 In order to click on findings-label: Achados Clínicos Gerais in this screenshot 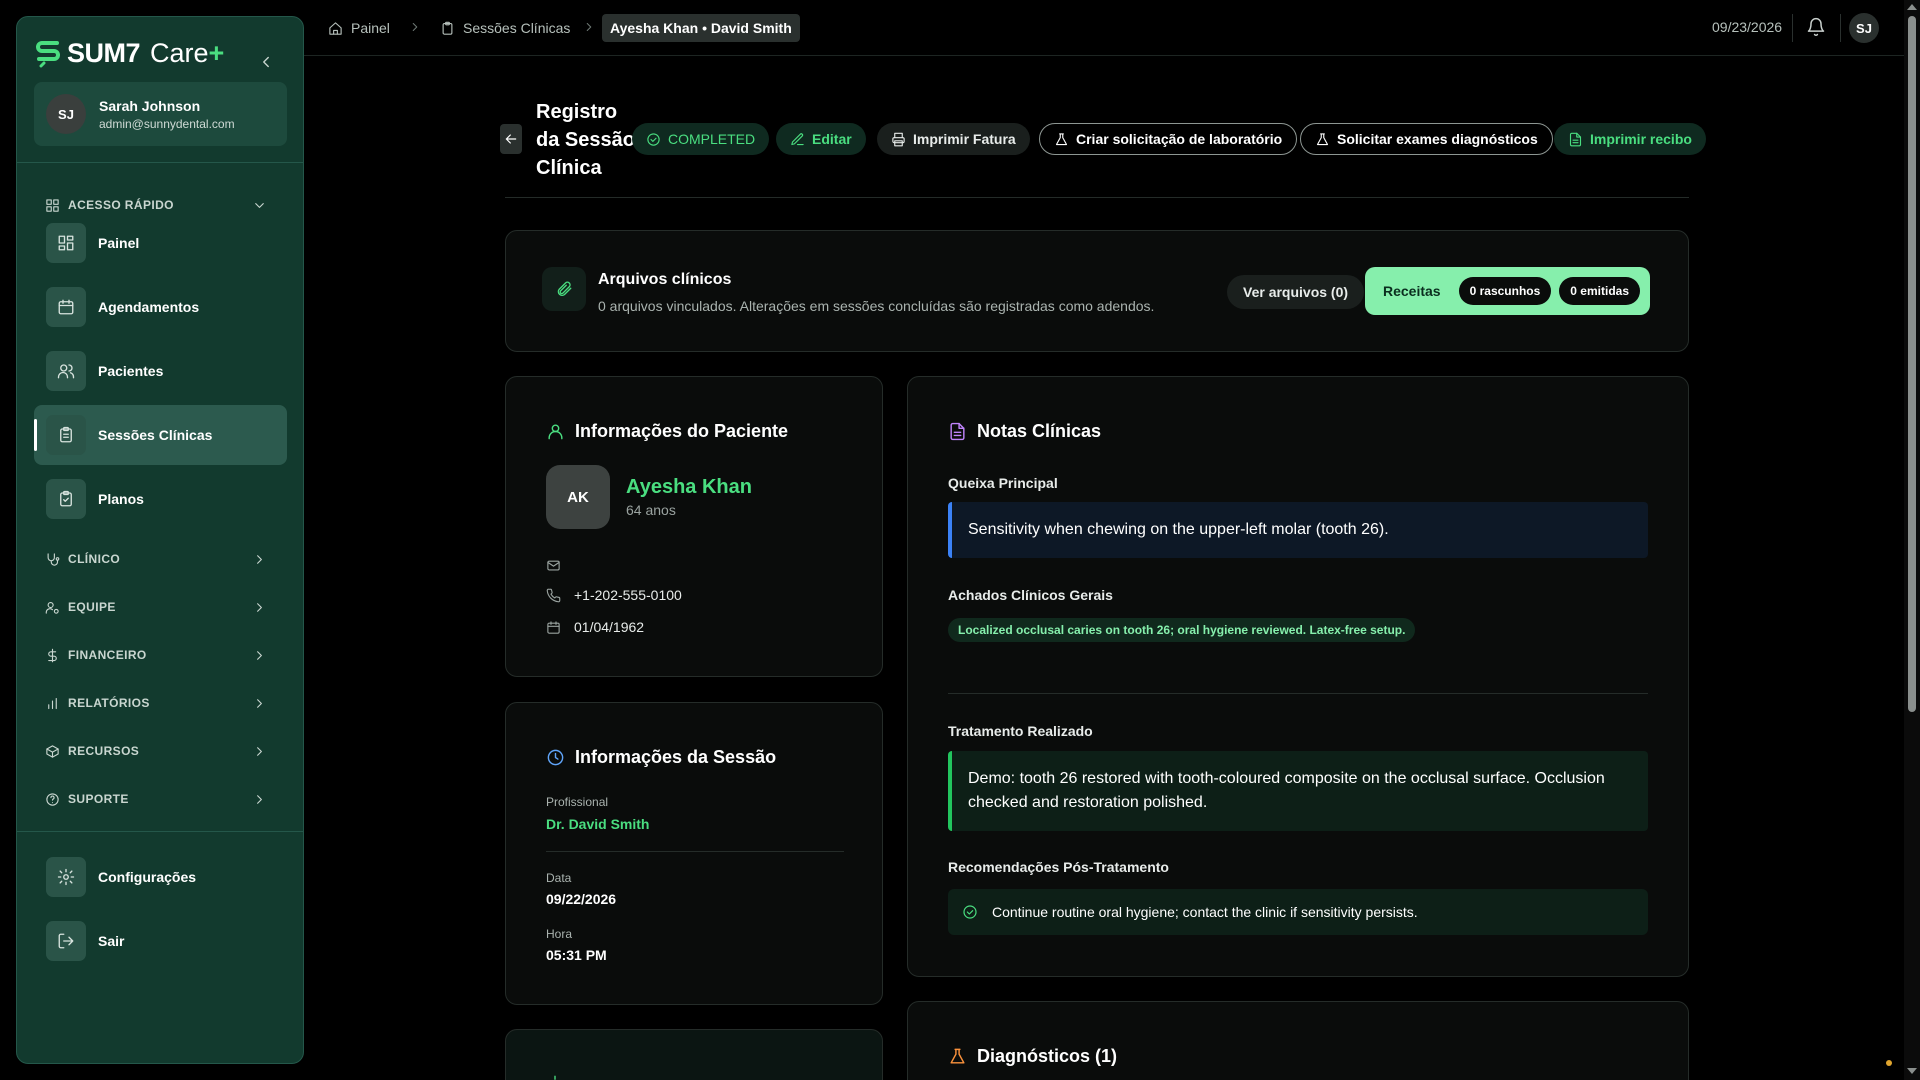, I will do `click(1030, 595)`.